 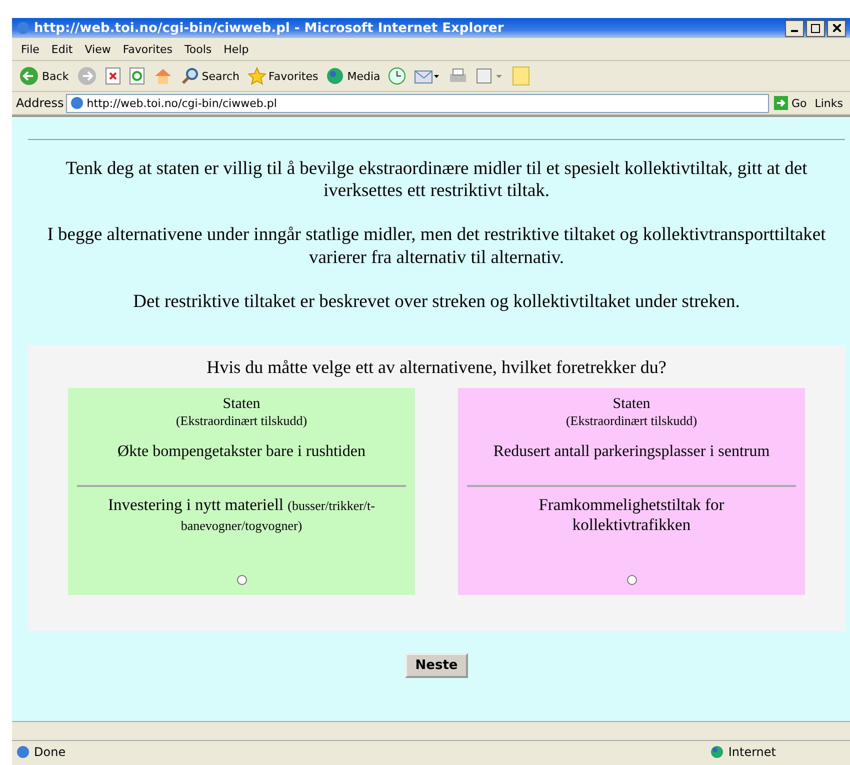 What do you see at coordinates (436, 665) in the screenshot?
I see `next-button: Neste` at bounding box center [436, 665].